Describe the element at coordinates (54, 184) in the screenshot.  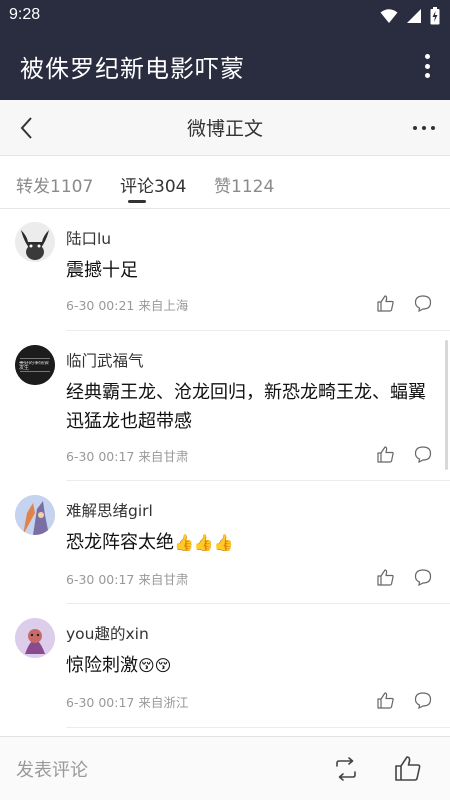
I see `tab-reposts: 转发1107` at that location.